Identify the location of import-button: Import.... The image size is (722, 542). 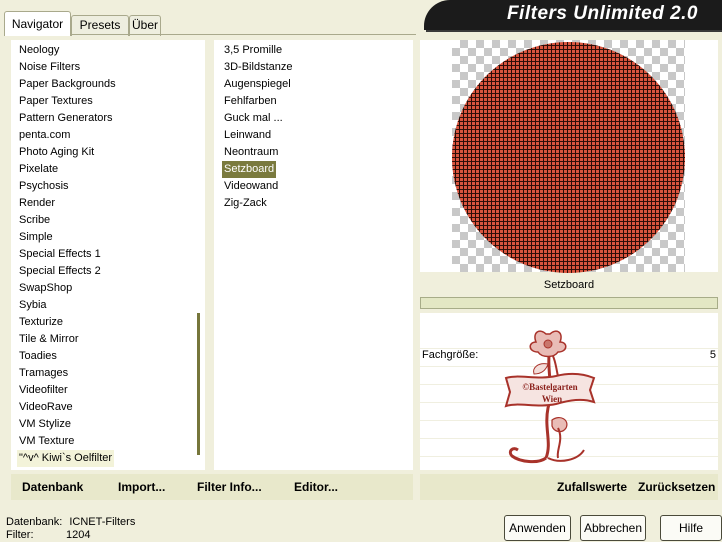
(141, 487).